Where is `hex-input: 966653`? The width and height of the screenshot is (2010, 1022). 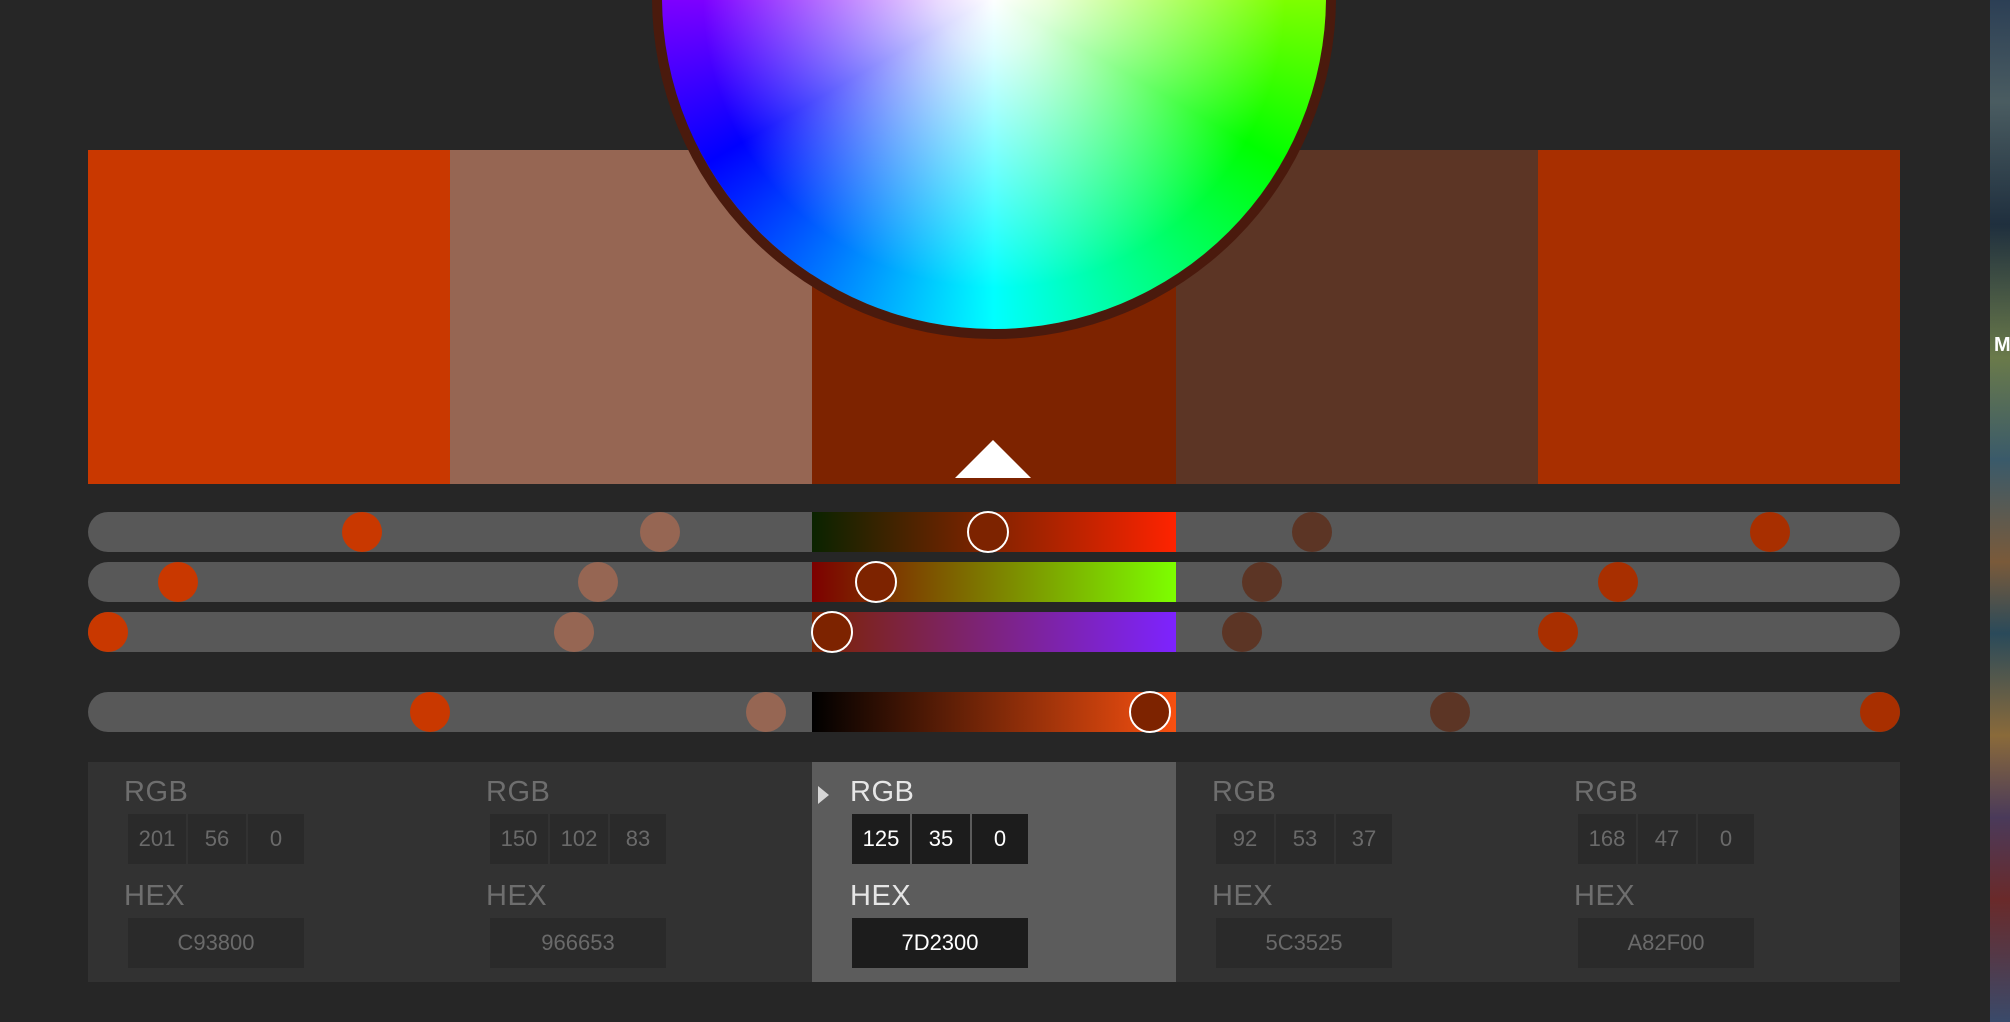
hex-input: 966653 is located at coordinates (578, 943).